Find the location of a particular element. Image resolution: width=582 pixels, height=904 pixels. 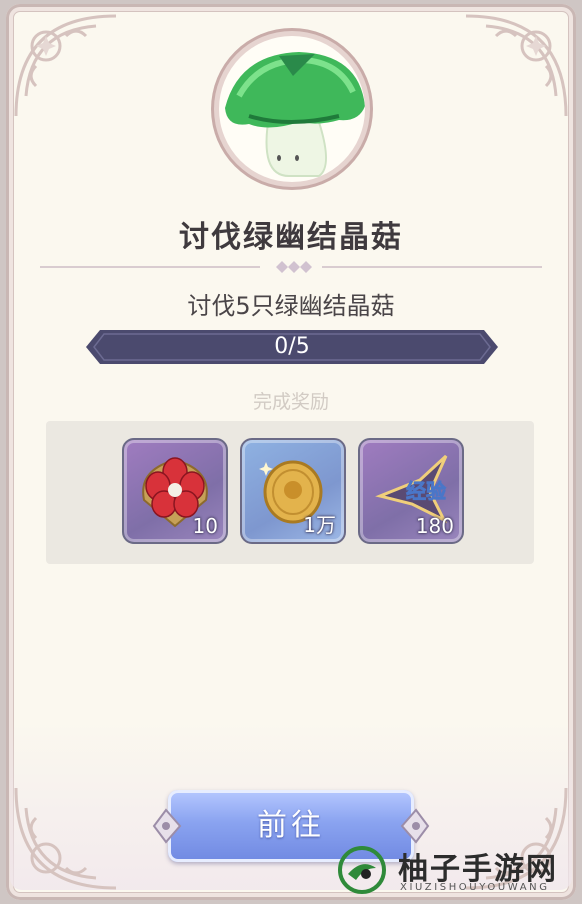

reward-count: 180 is located at coordinates (434, 526).